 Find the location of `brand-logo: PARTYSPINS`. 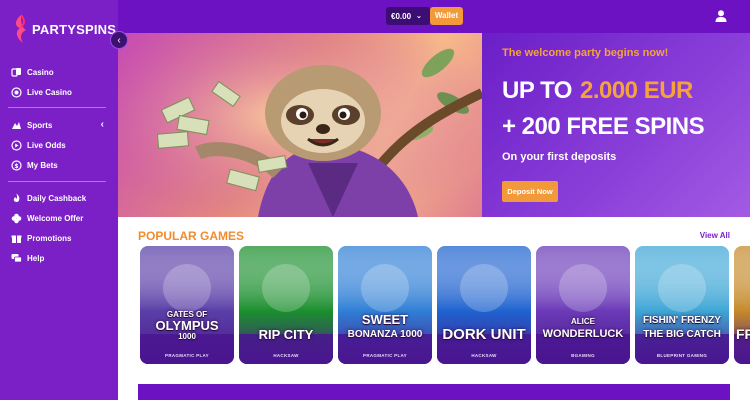

brand-logo: PARTYSPINS is located at coordinates (64, 29).